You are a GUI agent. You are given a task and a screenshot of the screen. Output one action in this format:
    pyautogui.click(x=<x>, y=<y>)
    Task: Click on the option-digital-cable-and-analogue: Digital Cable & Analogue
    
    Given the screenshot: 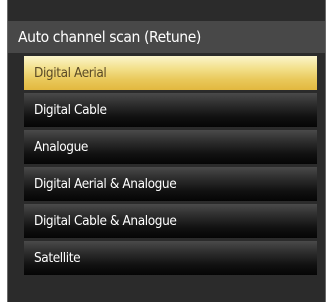 What is the action you would take?
    pyautogui.click(x=170, y=221)
    